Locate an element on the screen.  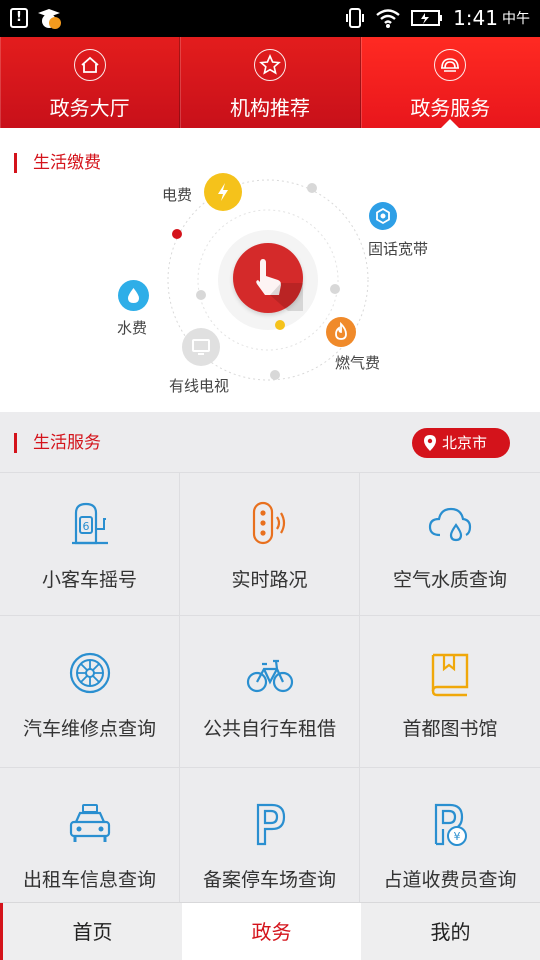
service-label: 小客车摇号 is located at coordinates (89, 580).